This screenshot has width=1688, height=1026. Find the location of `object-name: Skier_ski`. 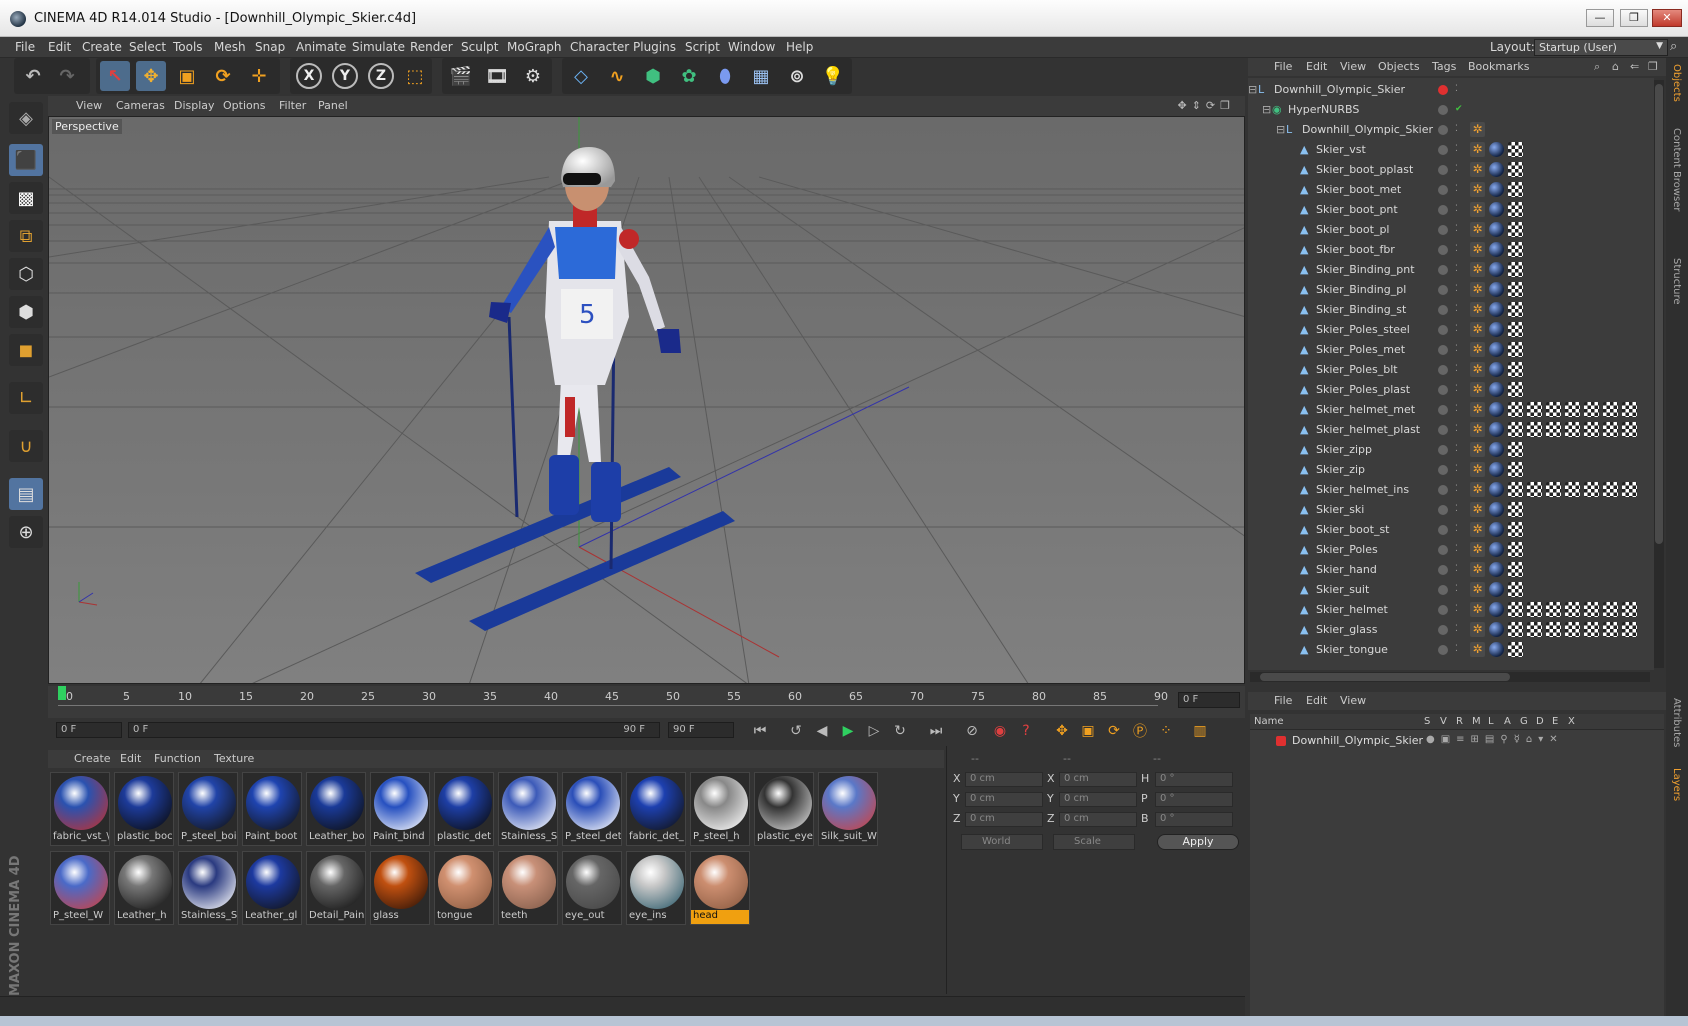

object-name: Skier_ski is located at coordinates (1340, 509).